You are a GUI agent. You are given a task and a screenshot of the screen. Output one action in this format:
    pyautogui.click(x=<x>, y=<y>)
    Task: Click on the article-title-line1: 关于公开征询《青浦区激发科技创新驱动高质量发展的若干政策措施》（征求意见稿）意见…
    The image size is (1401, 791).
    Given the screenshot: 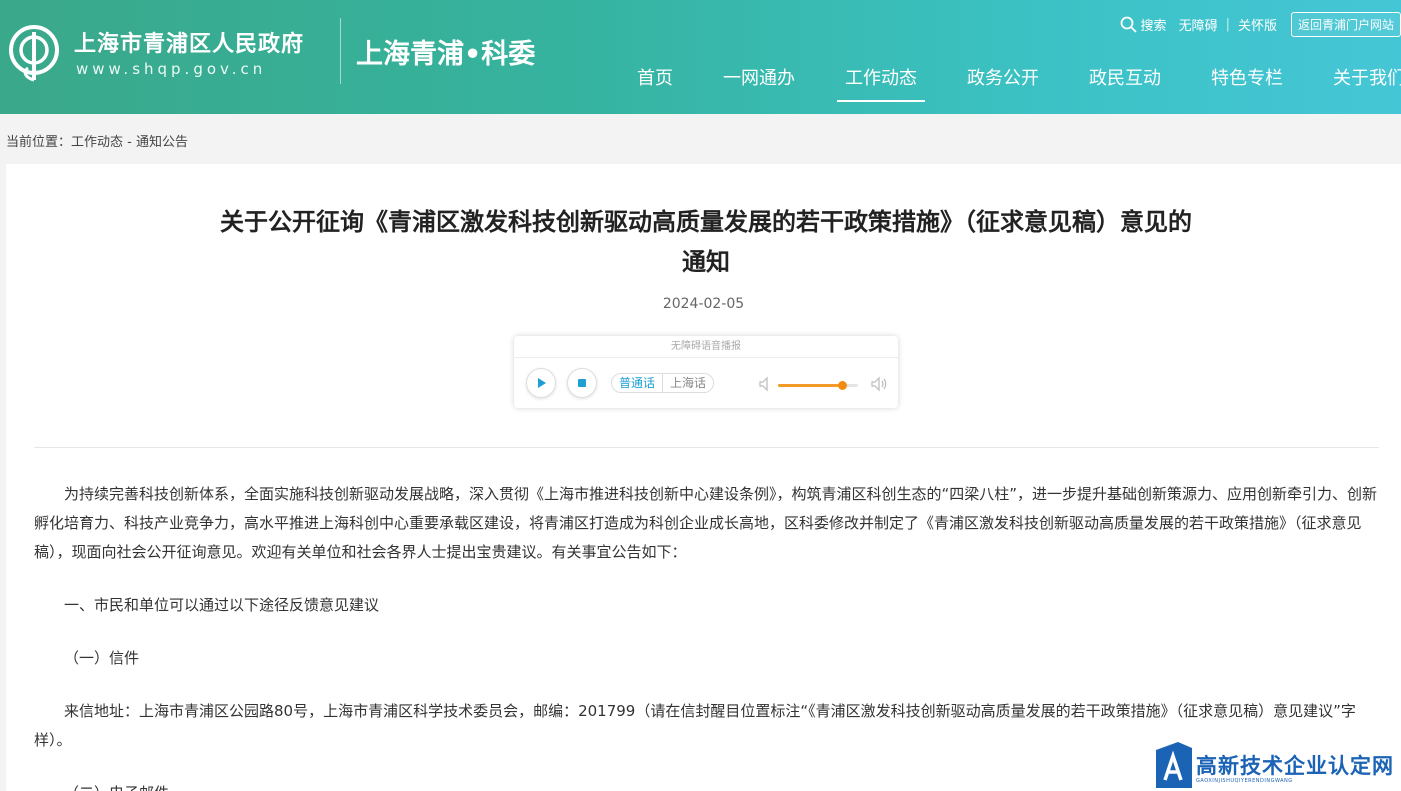 What is the action you would take?
    pyautogui.click(x=706, y=222)
    